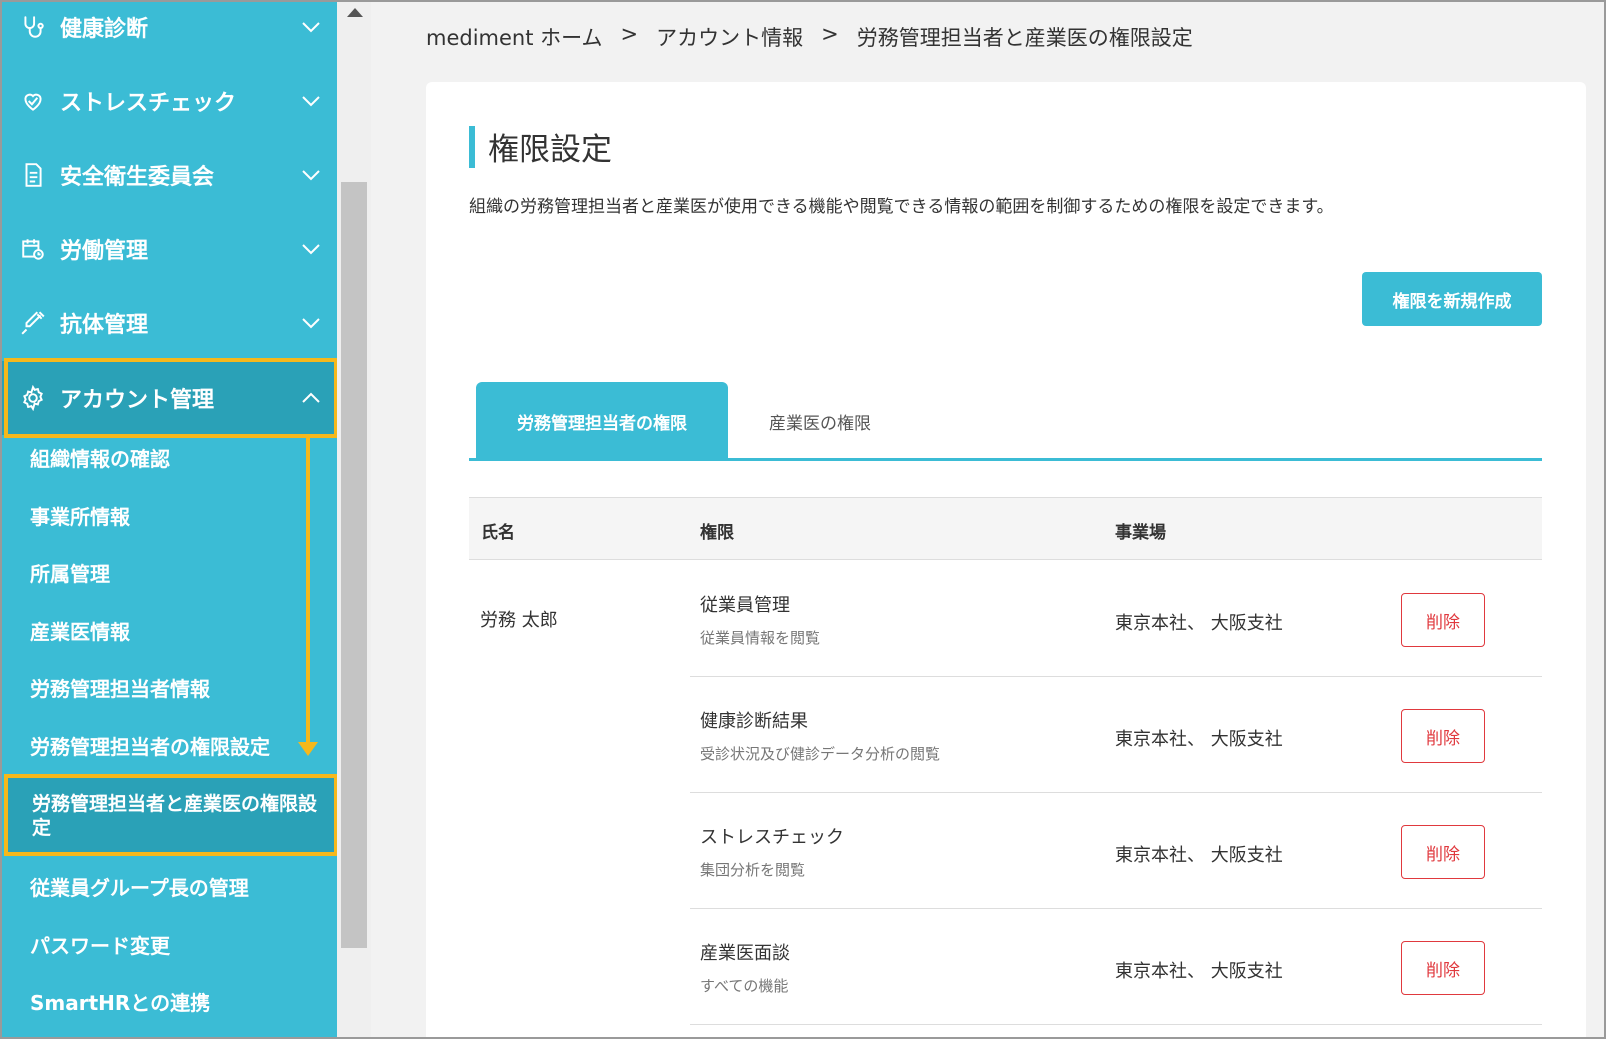 This screenshot has width=1606, height=1039. Describe the element at coordinates (180, 1003) in the screenshot. I see `sidebar-subitem-smarthr-link: SmartHRとの連携` at that location.